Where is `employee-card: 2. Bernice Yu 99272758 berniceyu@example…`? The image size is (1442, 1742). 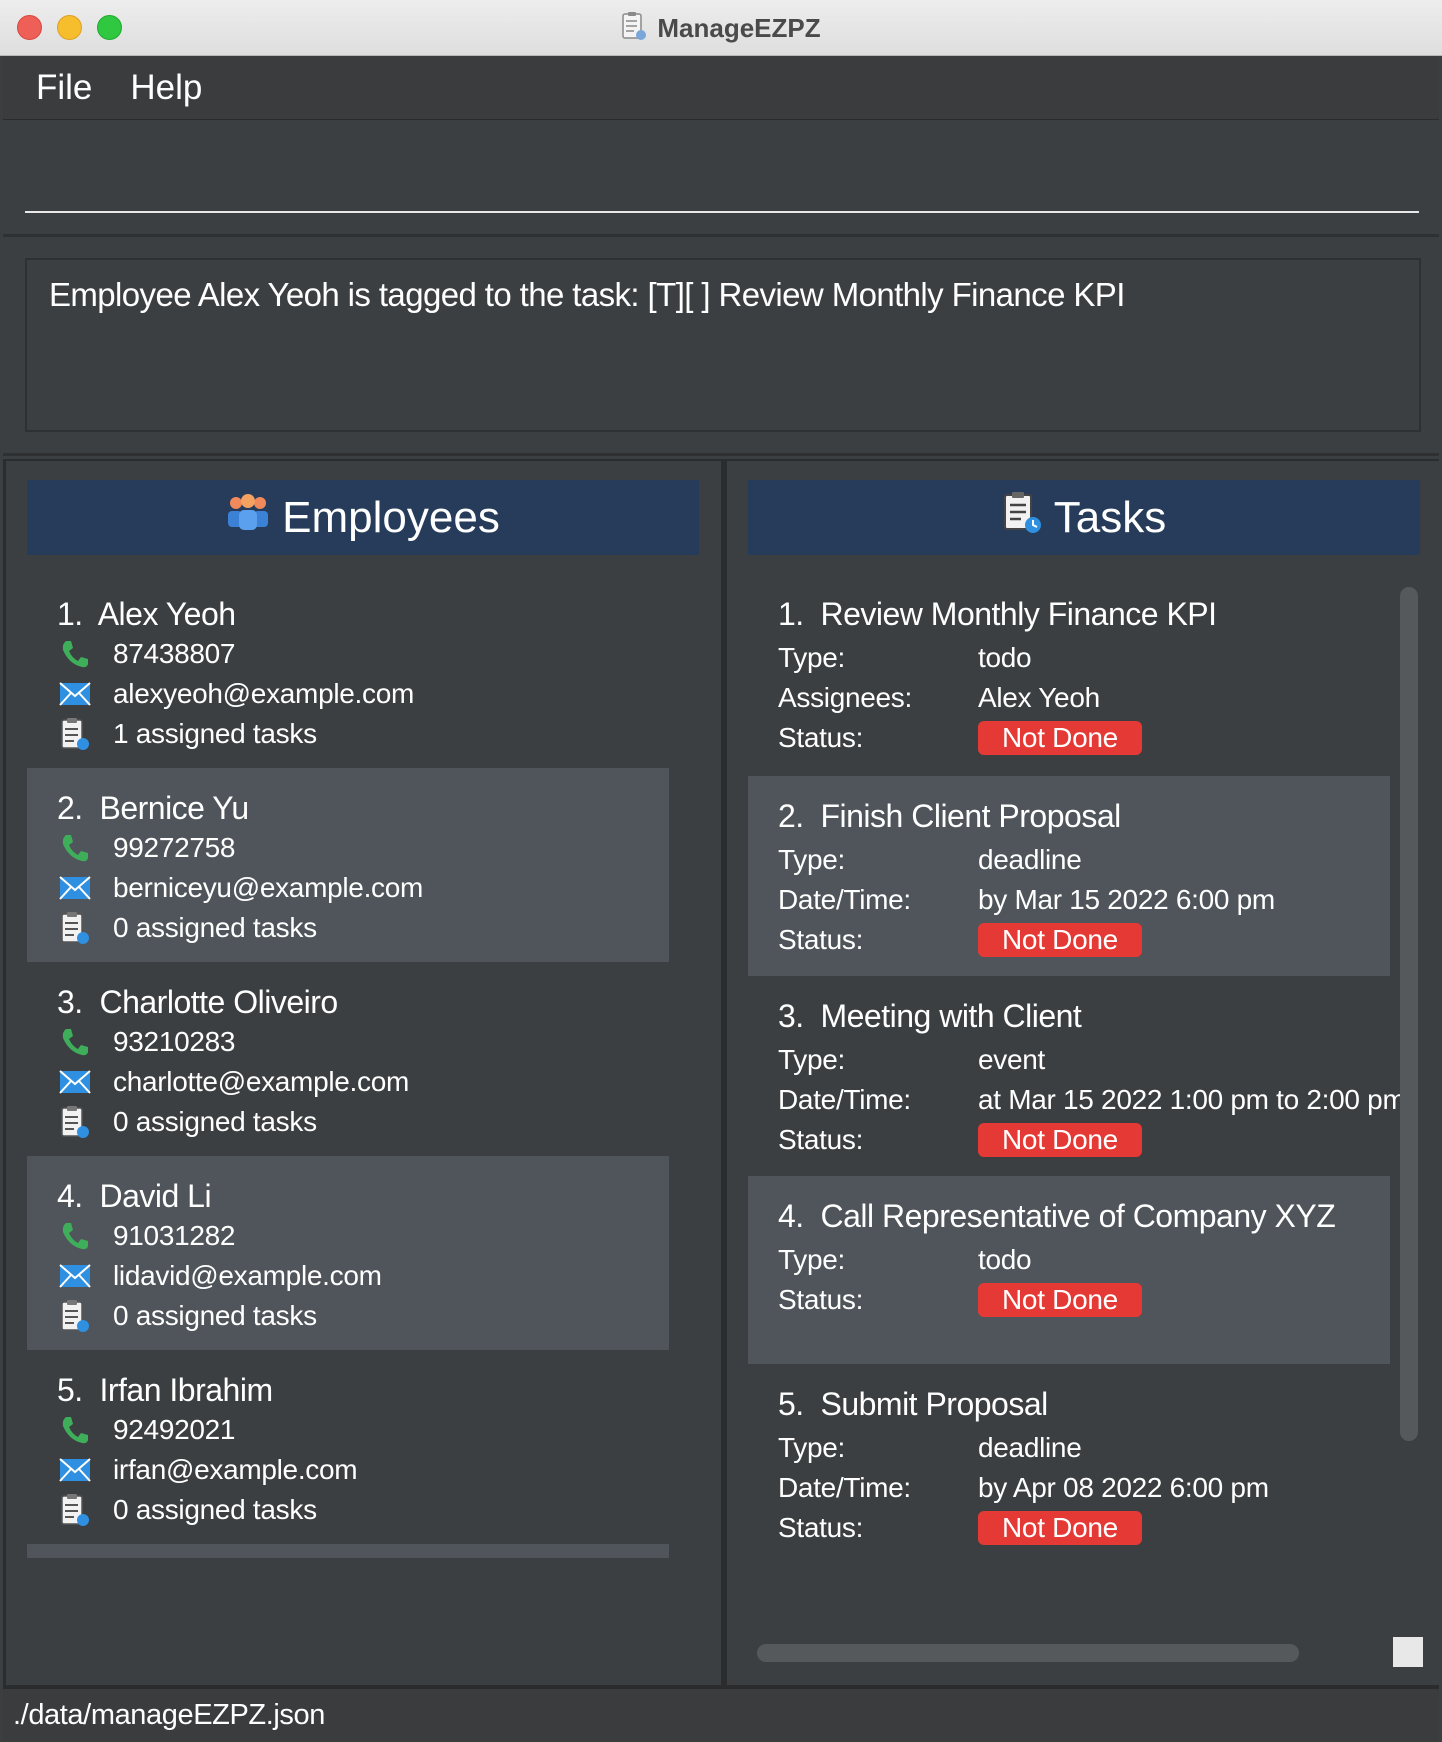
employee-card: 2. Bernice Yu 99272758 berniceyu@example… is located at coordinates (348, 865).